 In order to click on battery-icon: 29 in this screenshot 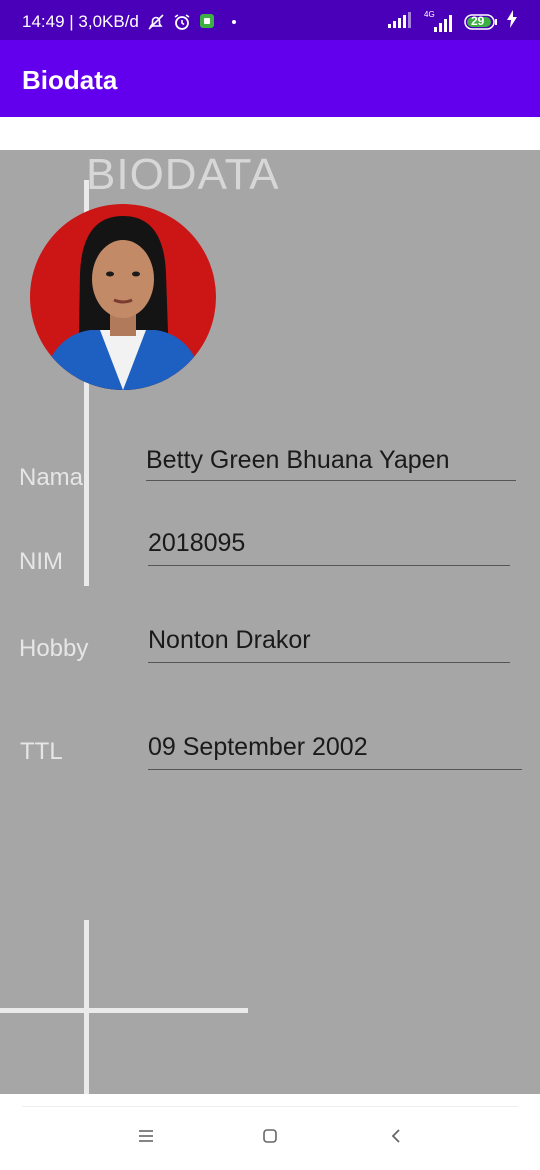, I will do `click(481, 22)`.